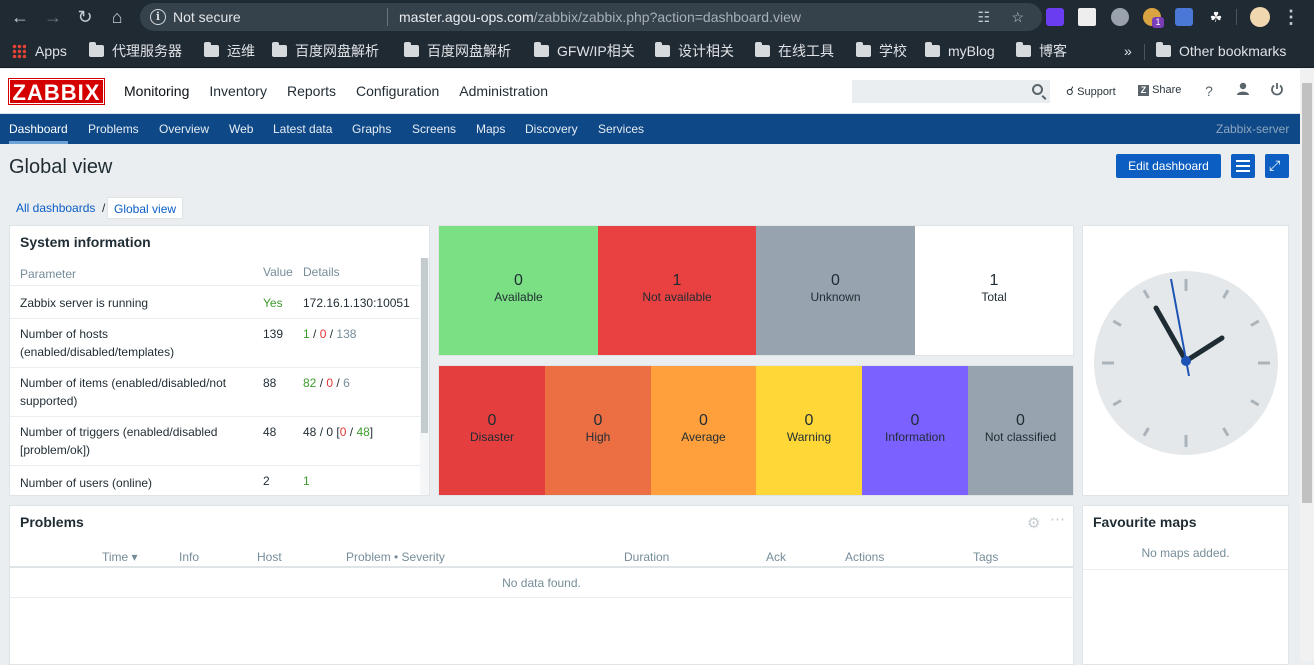 The width and height of the screenshot is (1314, 665). Describe the element at coordinates (518, 290) in the screenshot. I see `availability-tile-available: 0 Available` at that location.